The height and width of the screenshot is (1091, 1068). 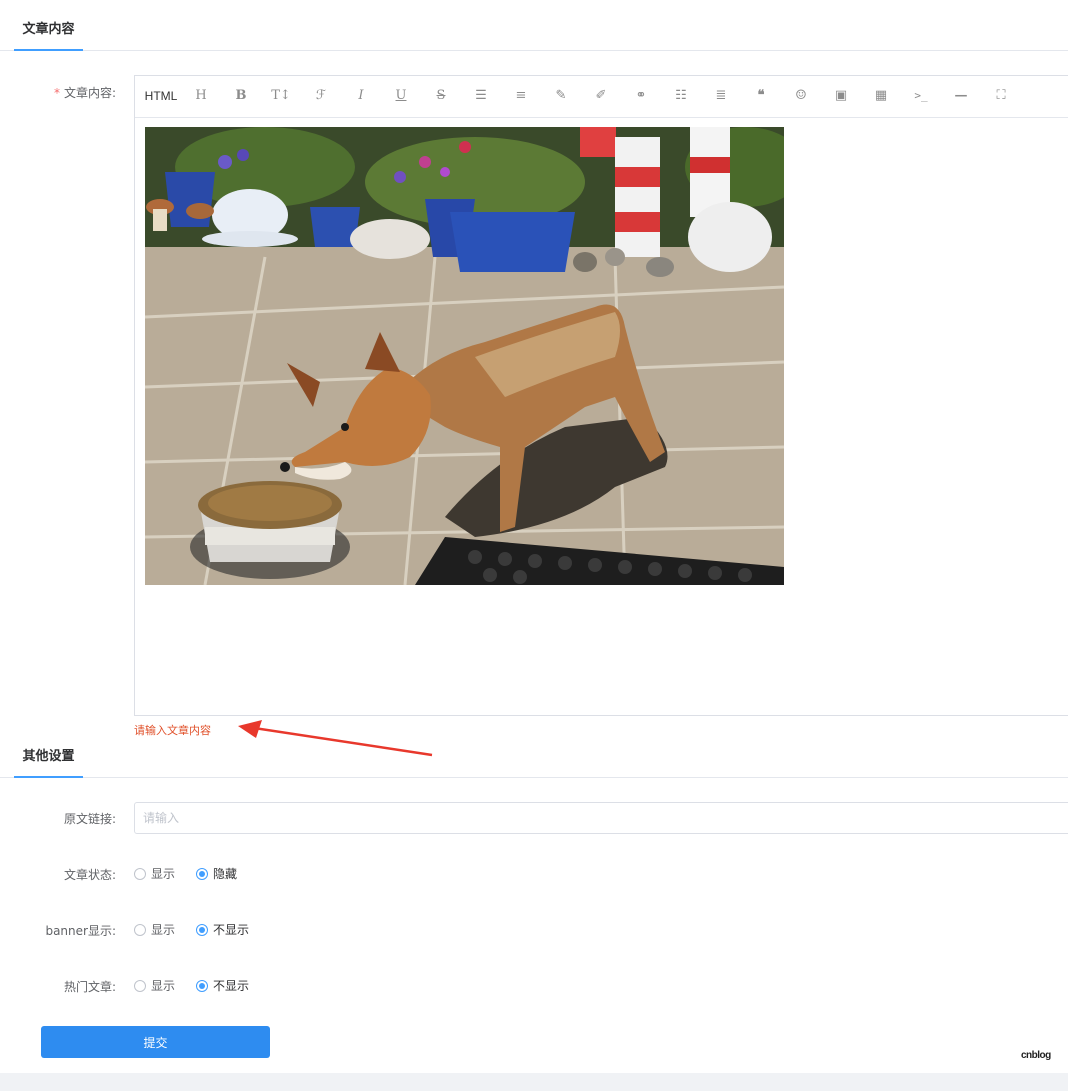 What do you see at coordinates (1036, 1055) in the screenshot?
I see `watermark-logo: cnblog` at bounding box center [1036, 1055].